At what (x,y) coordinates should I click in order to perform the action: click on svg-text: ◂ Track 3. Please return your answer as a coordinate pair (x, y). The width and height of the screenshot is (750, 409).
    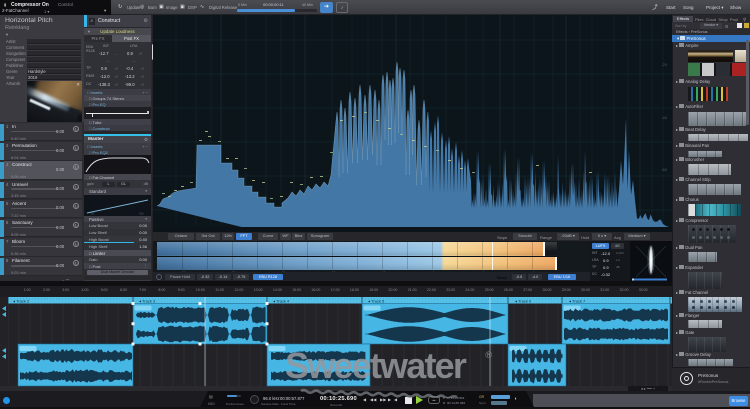
    Looking at the image, I should click on (147, 300).